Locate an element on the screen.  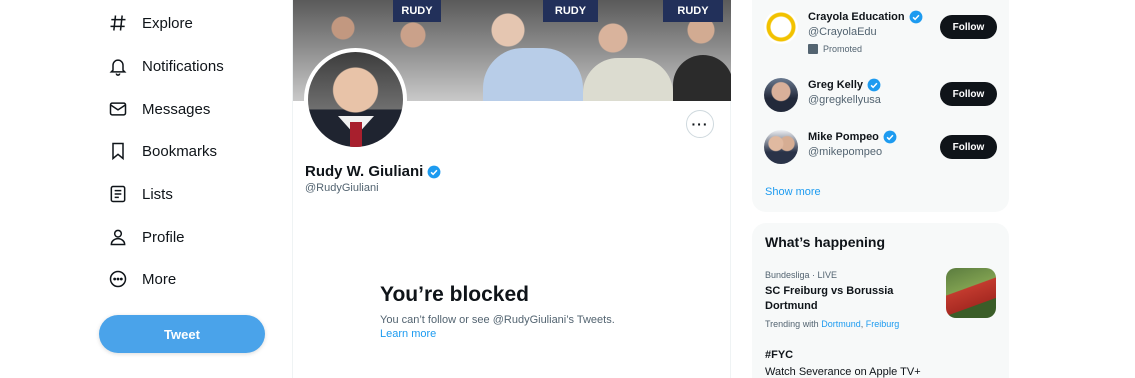
trend-title: #FYC is located at coordinates (779, 355).